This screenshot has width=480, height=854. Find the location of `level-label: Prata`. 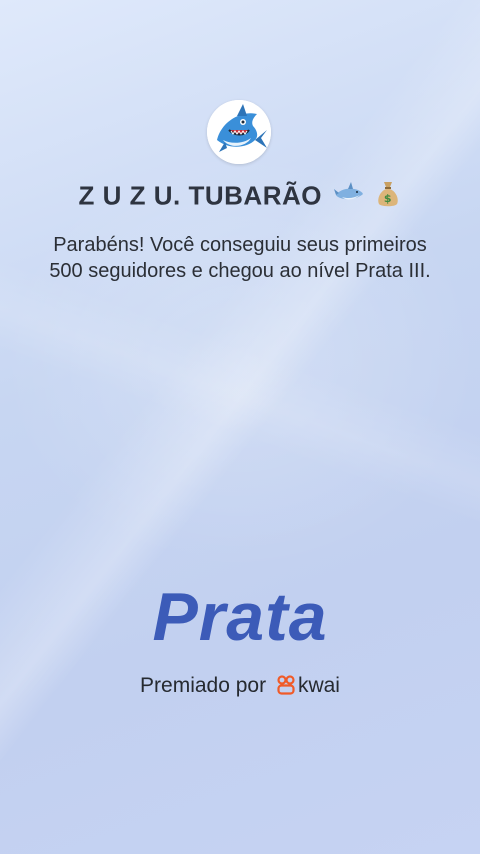

level-label: Prata is located at coordinates (240, 617).